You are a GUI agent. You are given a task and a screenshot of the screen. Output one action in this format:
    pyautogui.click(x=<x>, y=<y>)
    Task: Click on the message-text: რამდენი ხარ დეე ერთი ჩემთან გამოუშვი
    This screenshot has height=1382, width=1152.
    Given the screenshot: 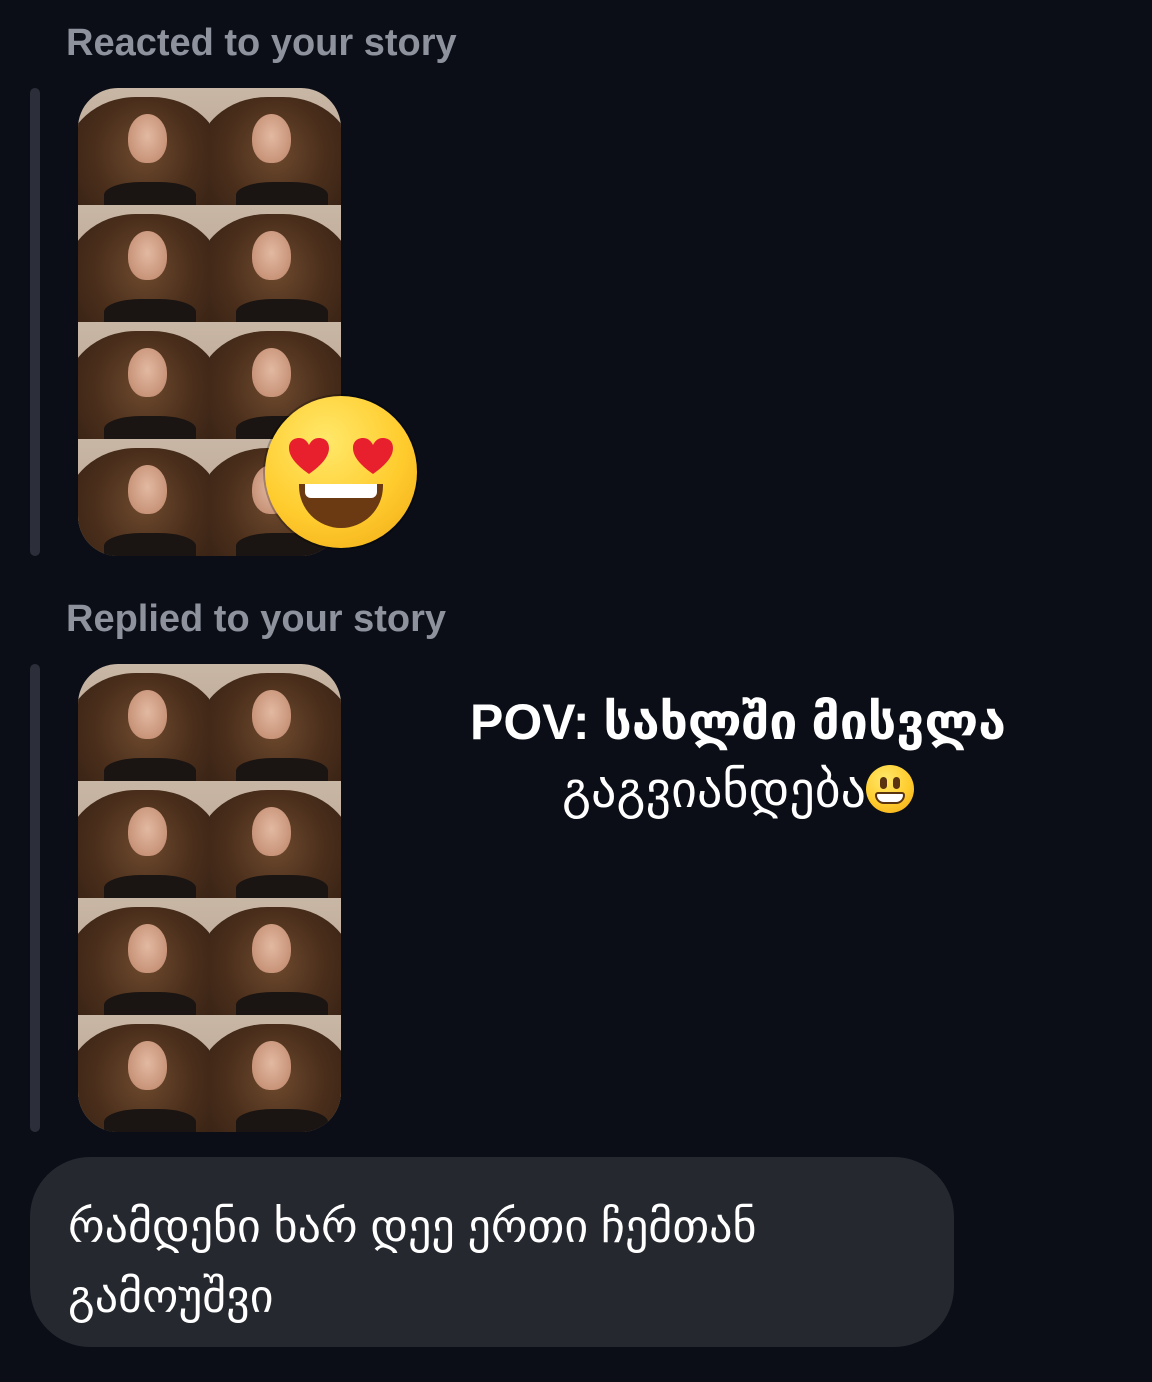 What is the action you would take?
    pyautogui.click(x=412, y=1261)
    